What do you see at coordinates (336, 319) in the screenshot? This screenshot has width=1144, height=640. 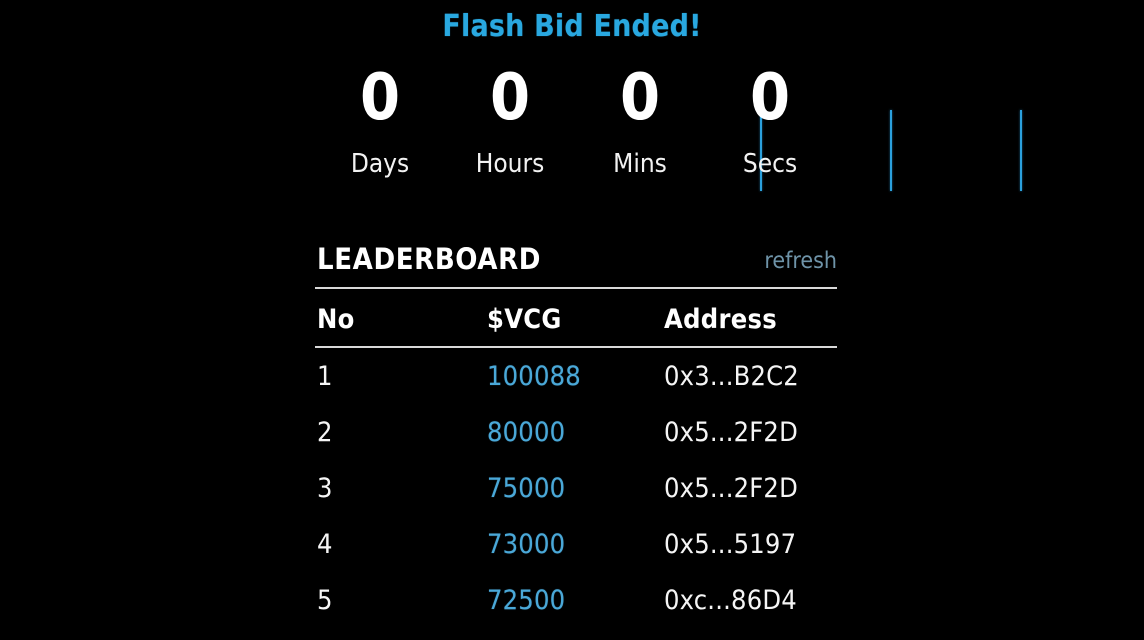 I see `column-header-no: No` at bounding box center [336, 319].